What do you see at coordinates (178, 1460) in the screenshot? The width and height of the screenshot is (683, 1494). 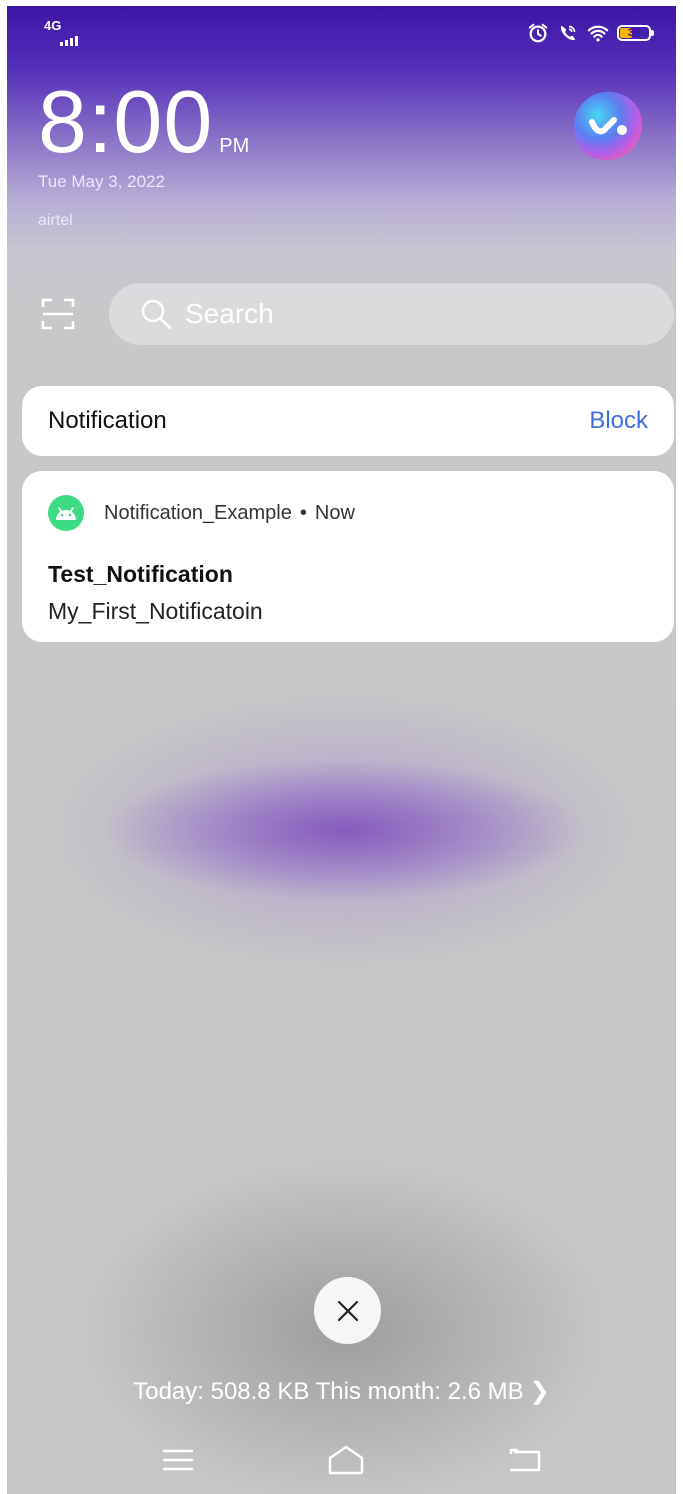 I see `menu-icon` at bounding box center [178, 1460].